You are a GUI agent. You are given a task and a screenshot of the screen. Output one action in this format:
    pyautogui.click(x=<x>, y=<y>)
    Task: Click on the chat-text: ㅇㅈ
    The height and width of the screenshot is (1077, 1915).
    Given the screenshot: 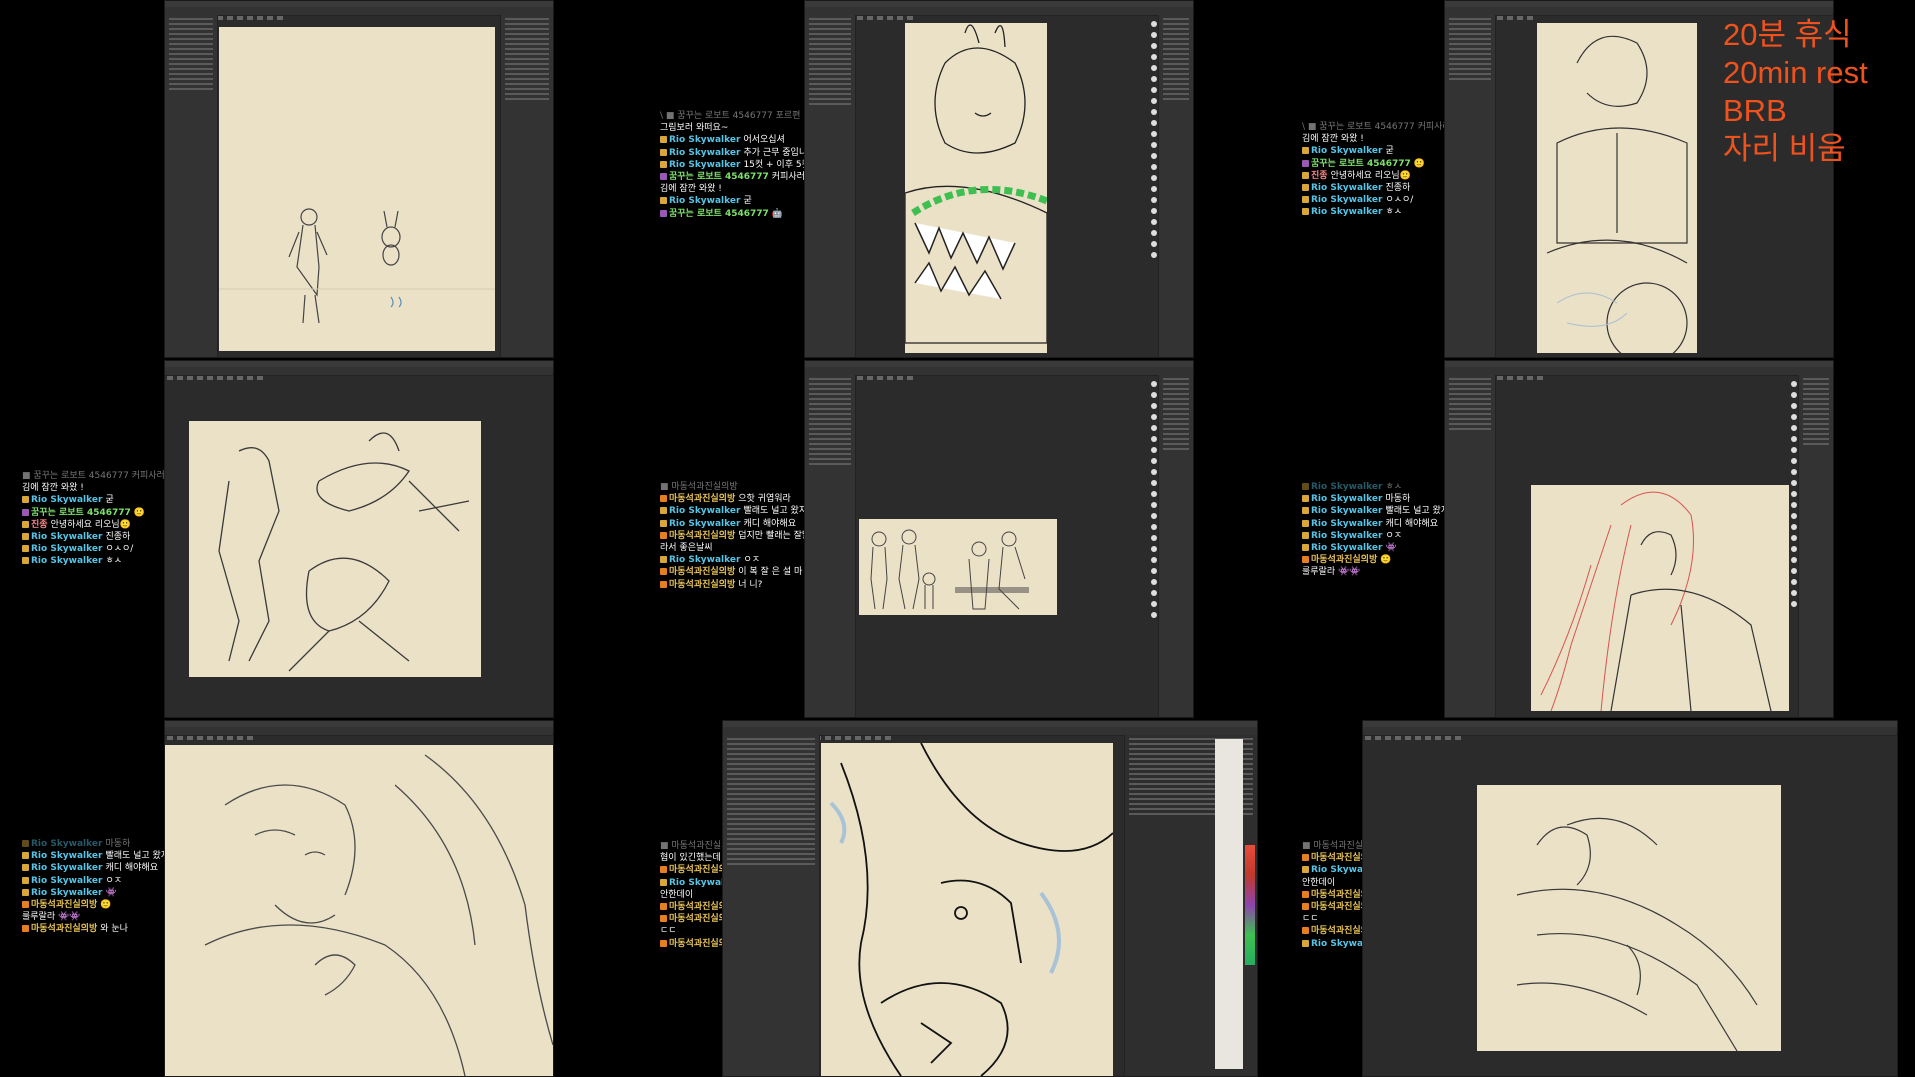 What is the action you would take?
    pyautogui.click(x=751, y=560)
    